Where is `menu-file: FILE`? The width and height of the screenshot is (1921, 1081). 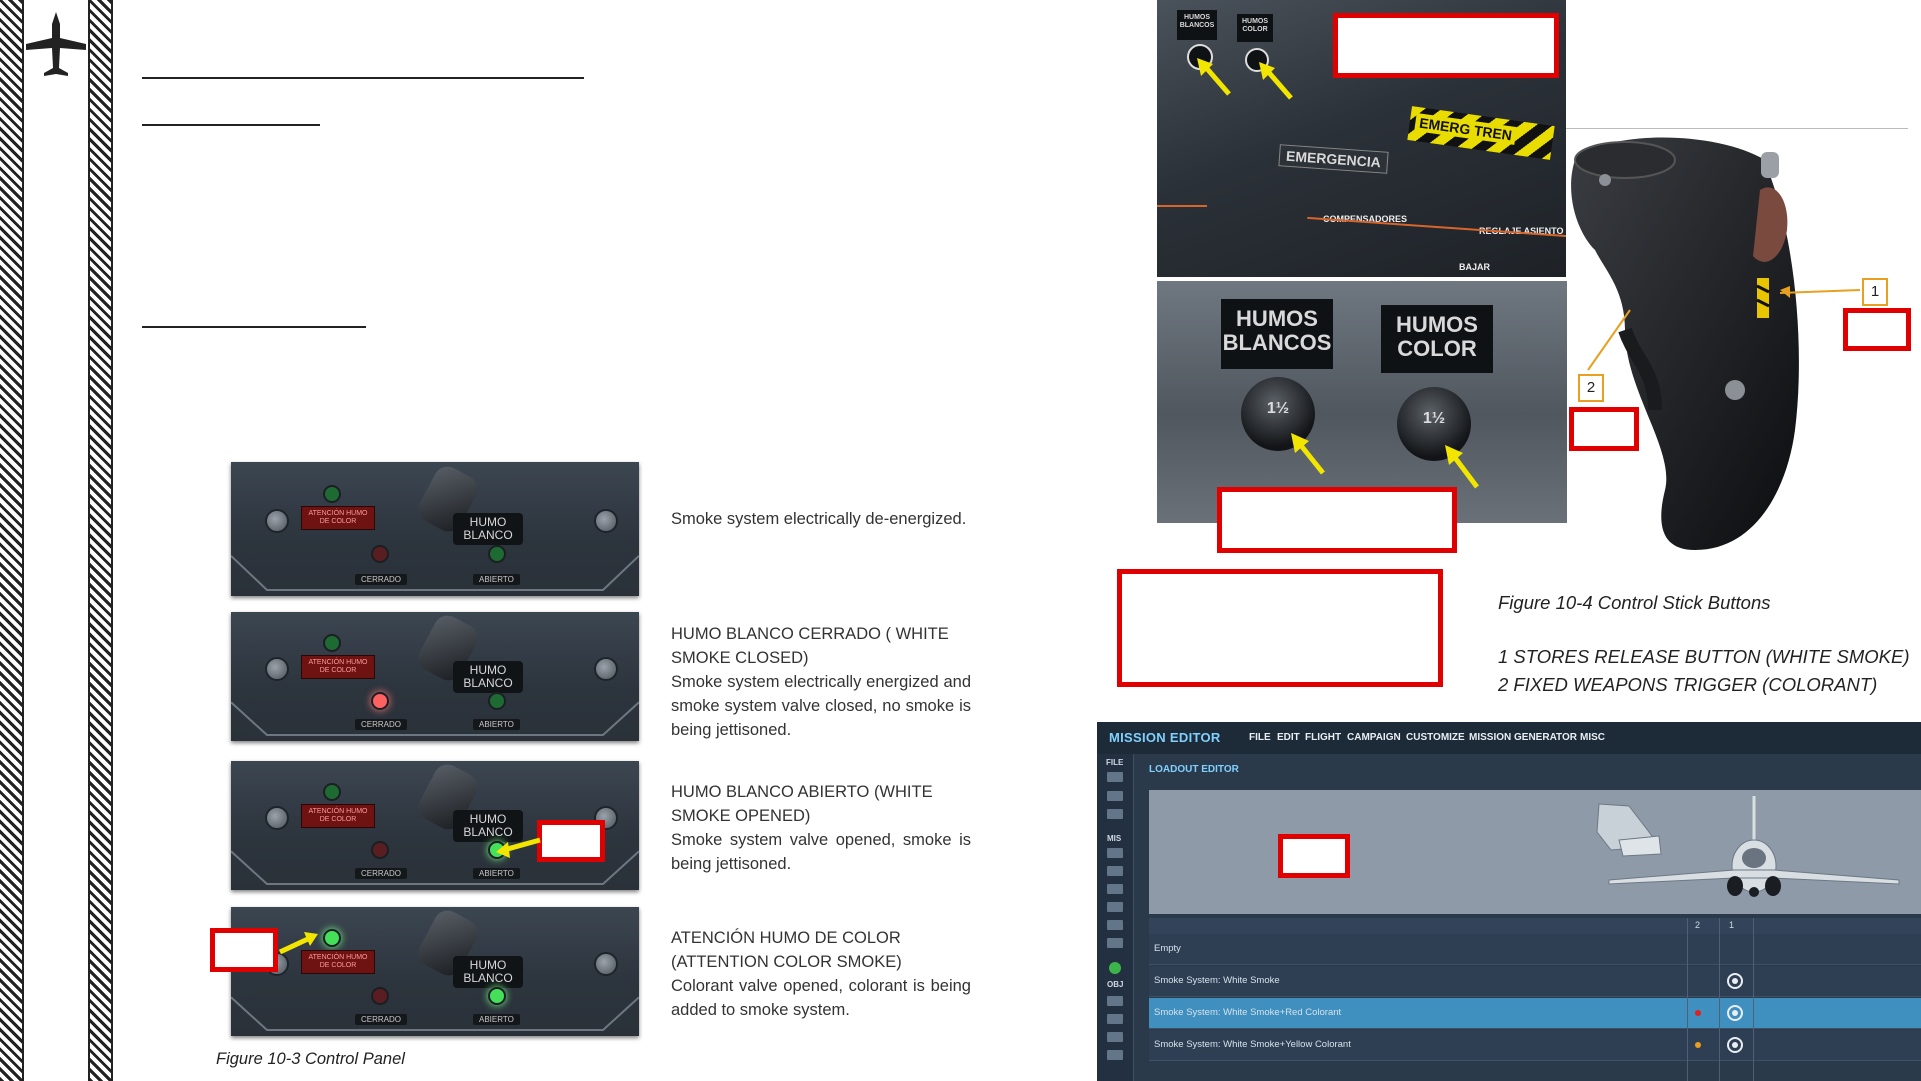
menu-file: FILE is located at coordinates (1260, 737).